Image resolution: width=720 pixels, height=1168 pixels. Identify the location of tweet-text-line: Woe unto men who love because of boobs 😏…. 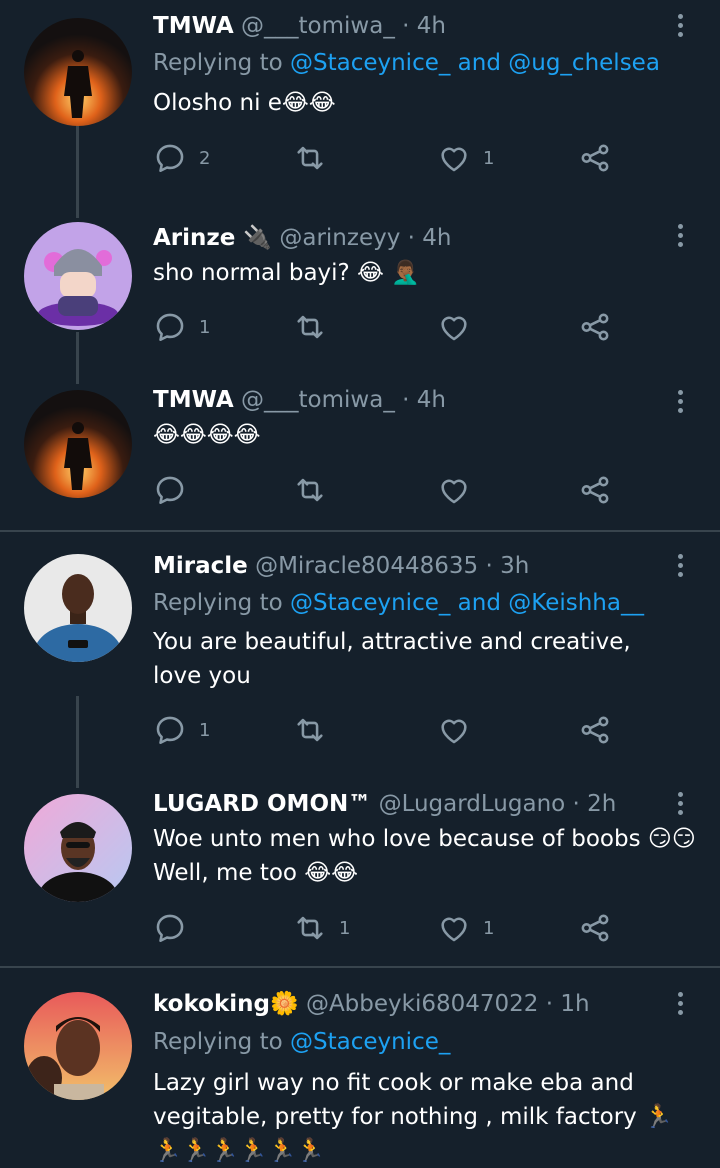
(424, 839).